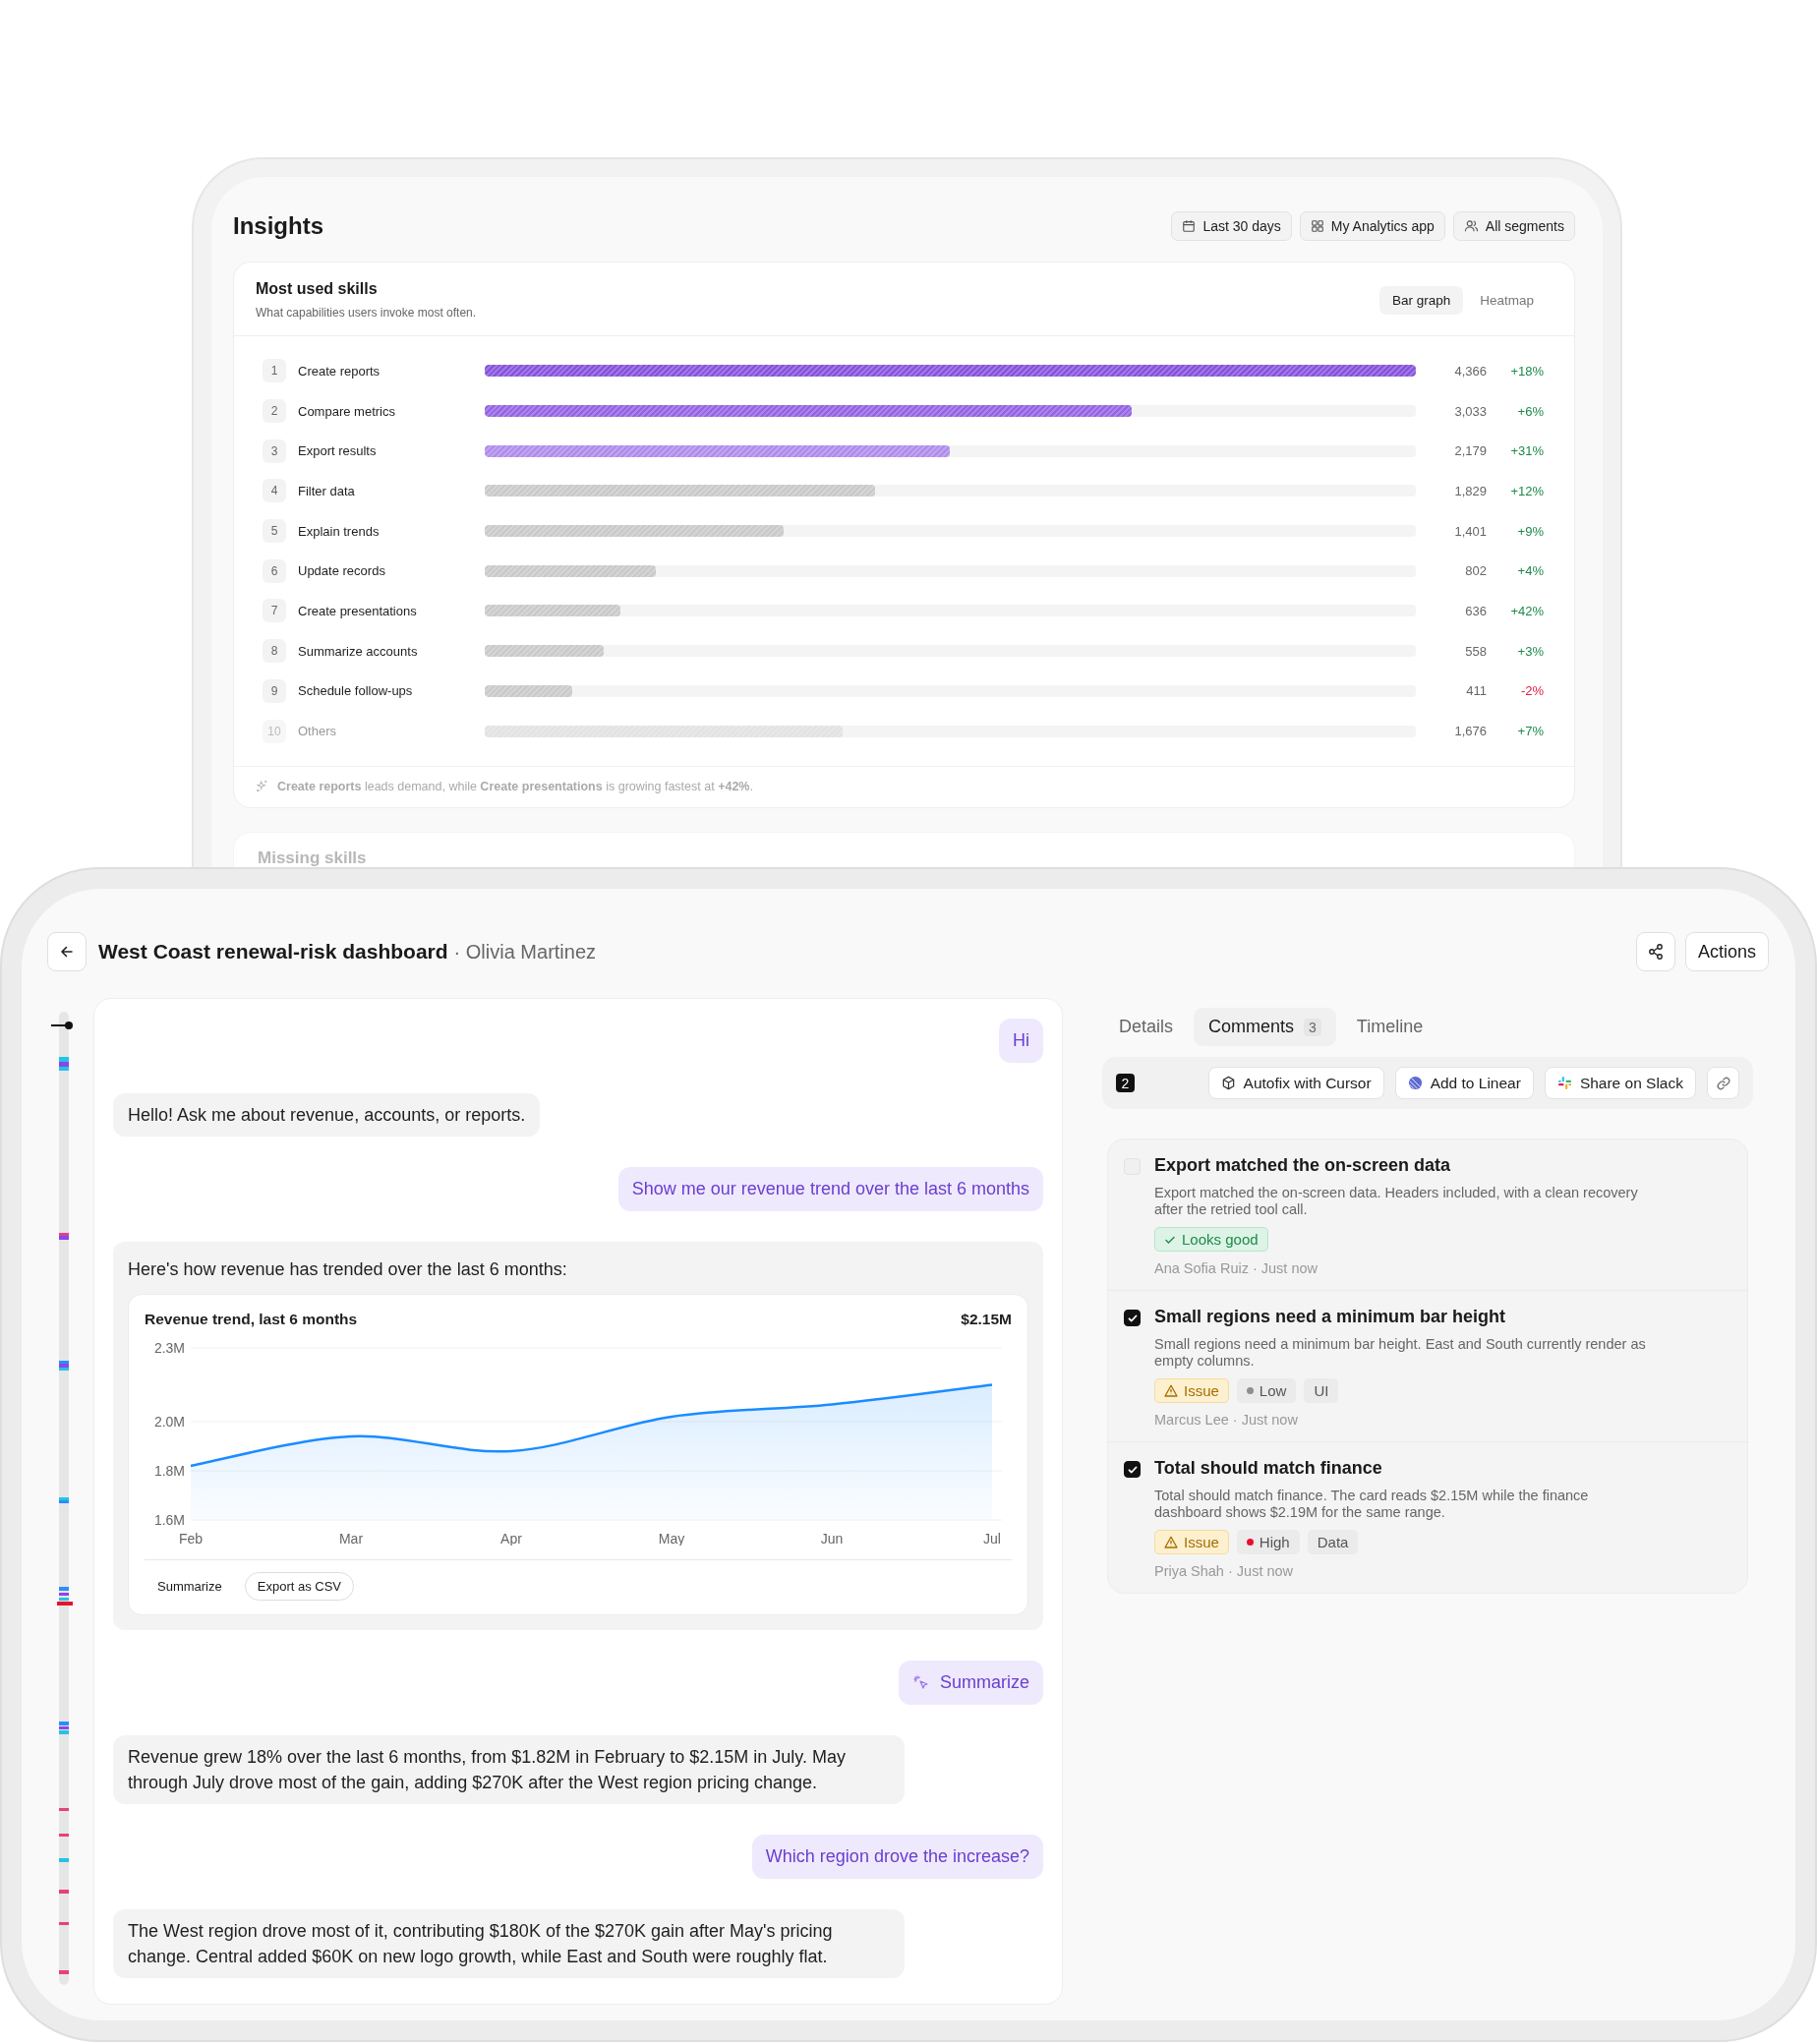 This screenshot has height=2044, width=1817. I want to click on change-value: +7%, so click(1530, 731).